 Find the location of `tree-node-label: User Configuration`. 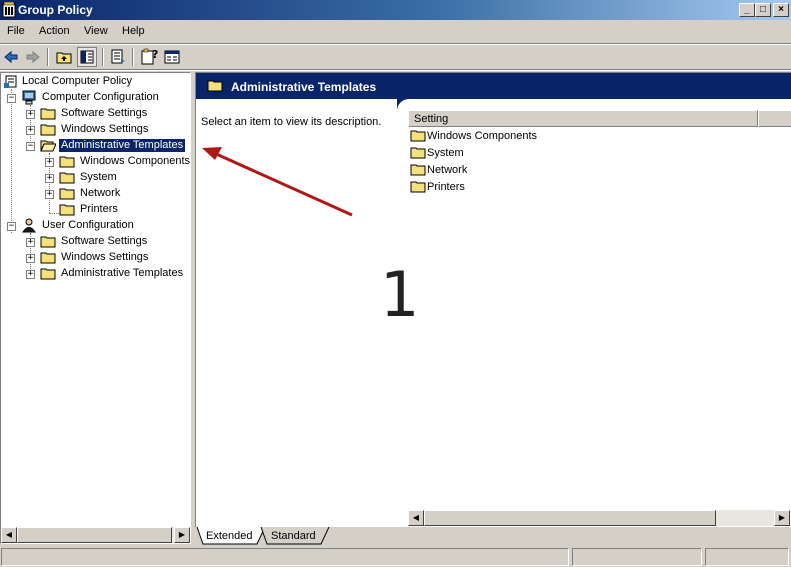

tree-node-label: User Configuration is located at coordinates (88, 225).